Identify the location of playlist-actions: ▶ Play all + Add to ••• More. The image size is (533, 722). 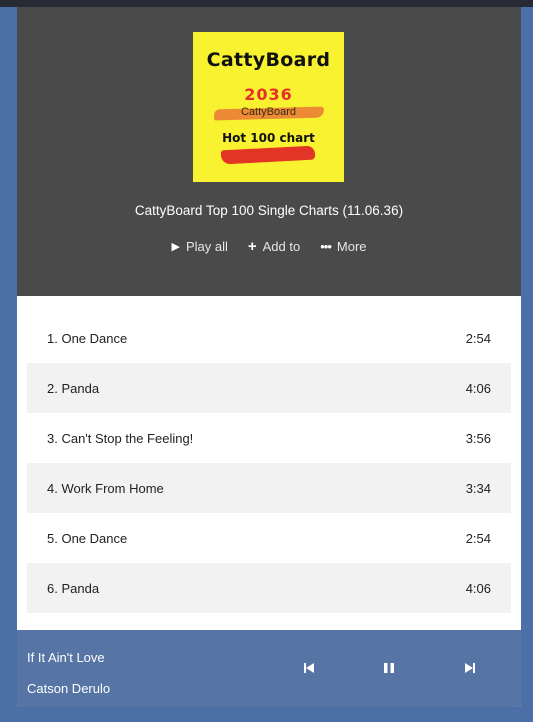
(269, 246).